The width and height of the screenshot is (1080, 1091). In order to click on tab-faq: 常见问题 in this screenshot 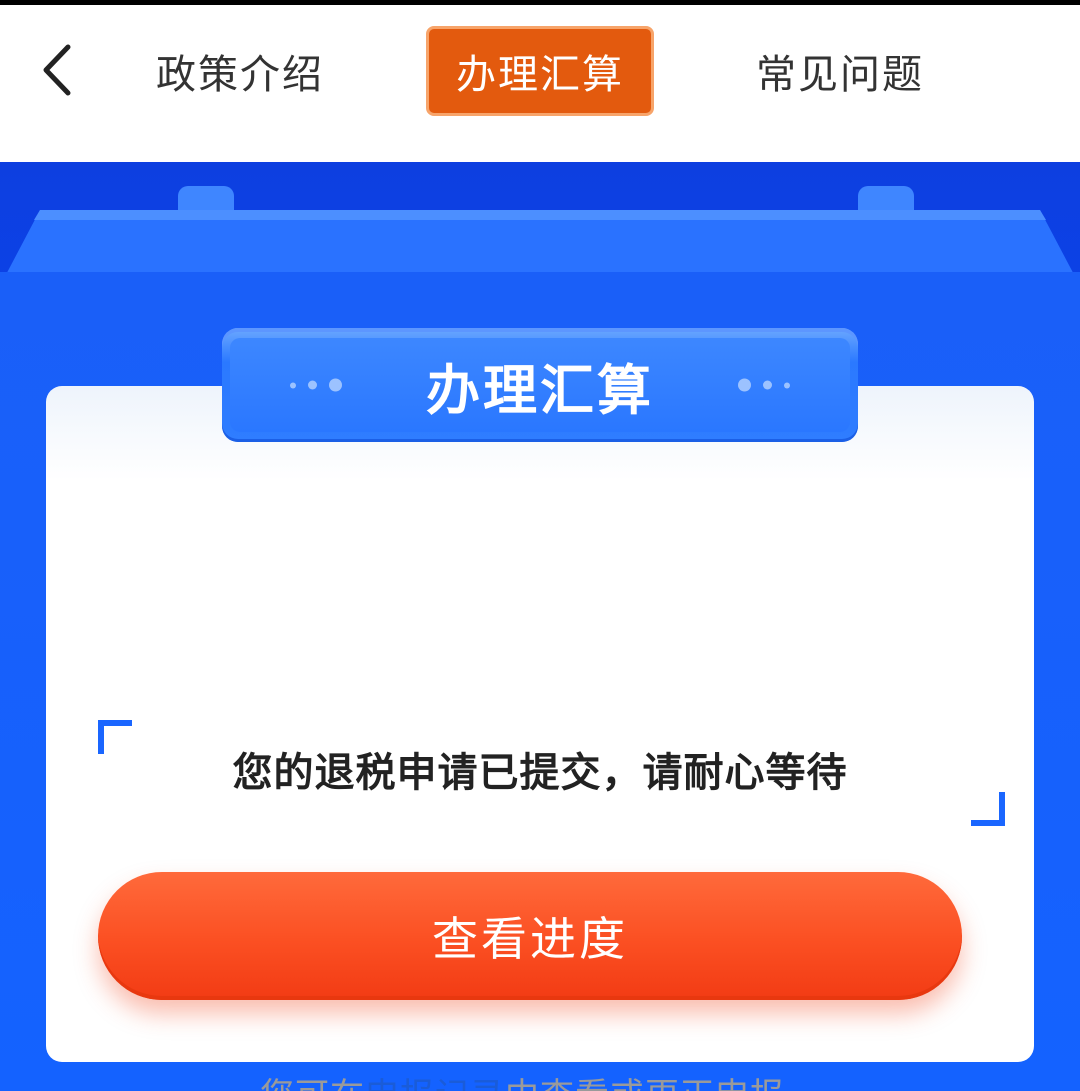, I will do `click(840, 71)`.